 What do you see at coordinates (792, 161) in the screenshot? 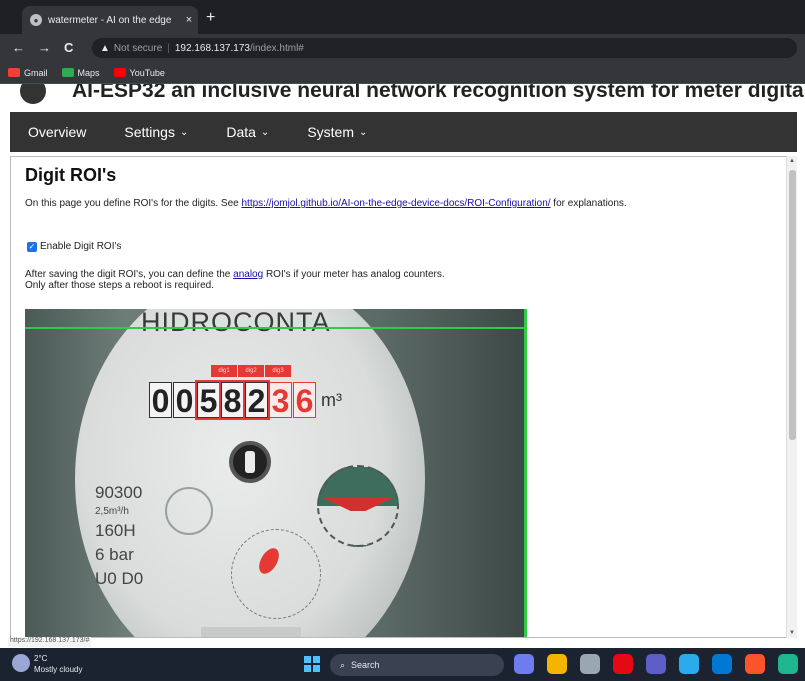
I see `scroll-up-icon: ▲` at bounding box center [792, 161].